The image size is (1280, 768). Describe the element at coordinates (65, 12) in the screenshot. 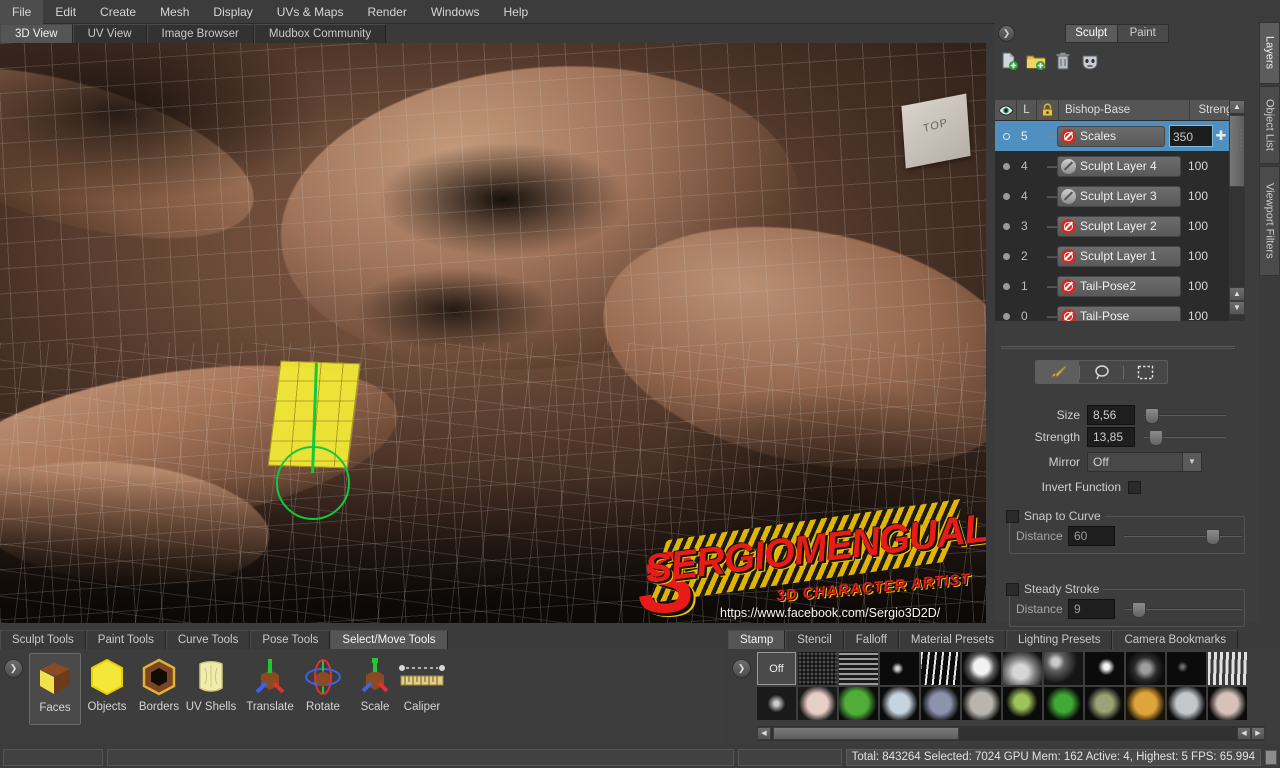

I see `menu-item-edit: Edit` at that location.